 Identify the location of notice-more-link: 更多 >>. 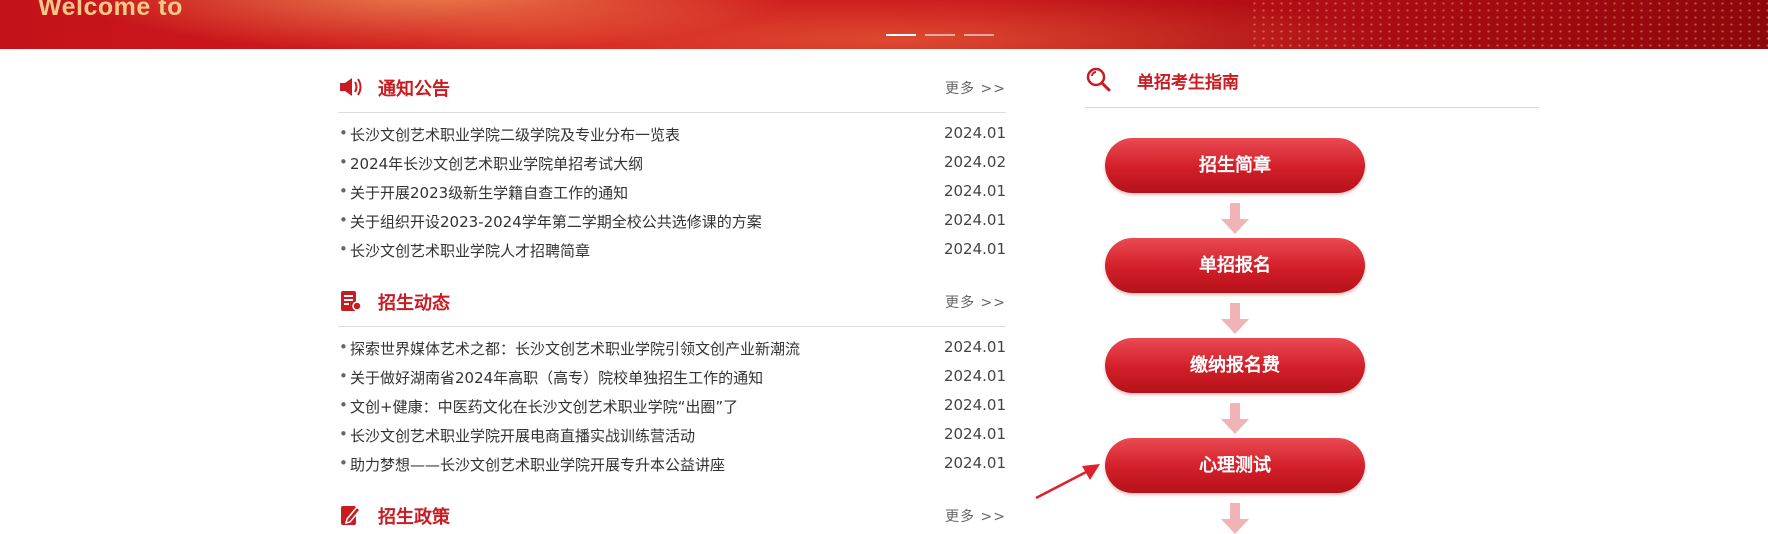
(975, 88).